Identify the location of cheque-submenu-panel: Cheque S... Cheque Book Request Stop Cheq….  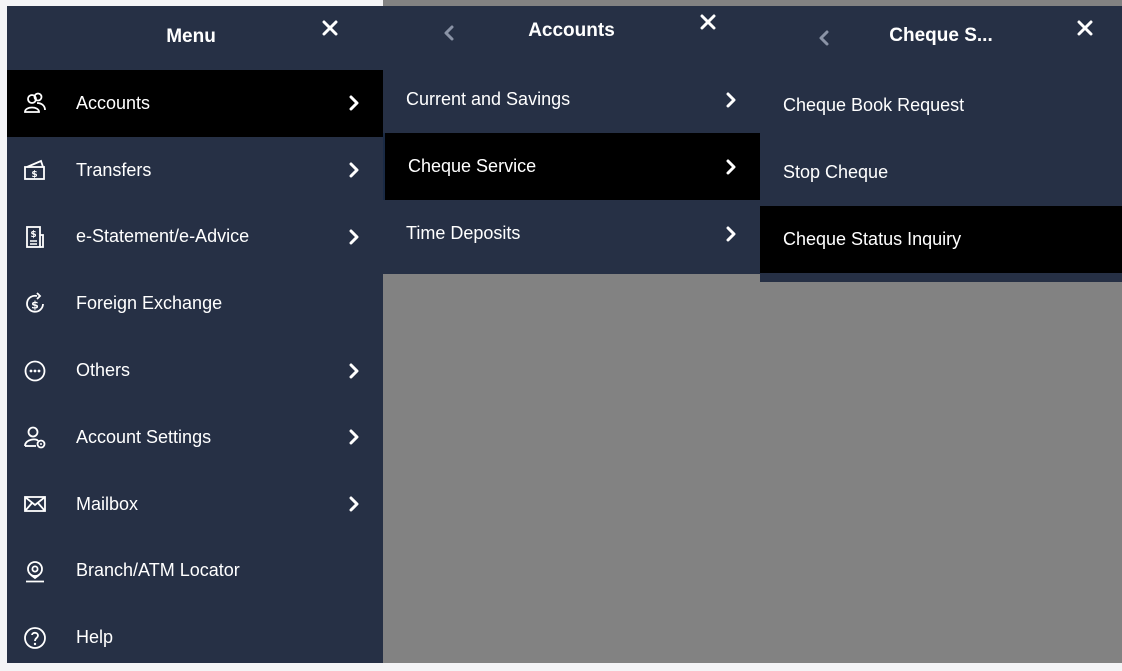
(941, 144).